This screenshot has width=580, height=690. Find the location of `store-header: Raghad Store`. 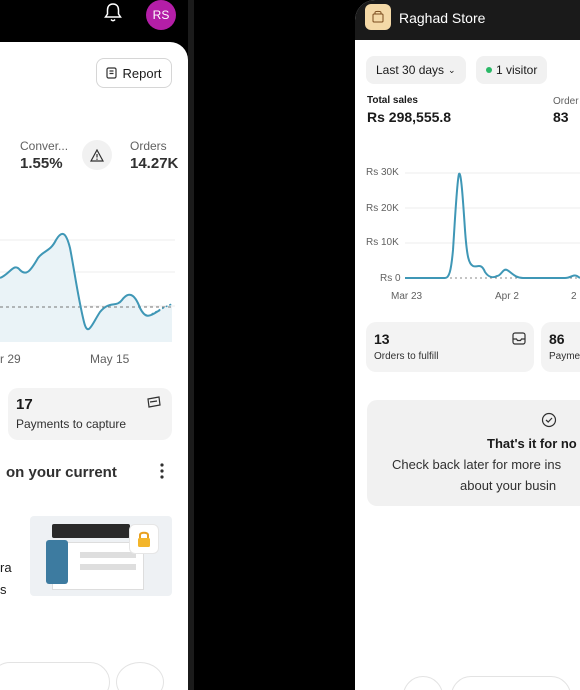

store-header: Raghad Store is located at coordinates (467, 20).